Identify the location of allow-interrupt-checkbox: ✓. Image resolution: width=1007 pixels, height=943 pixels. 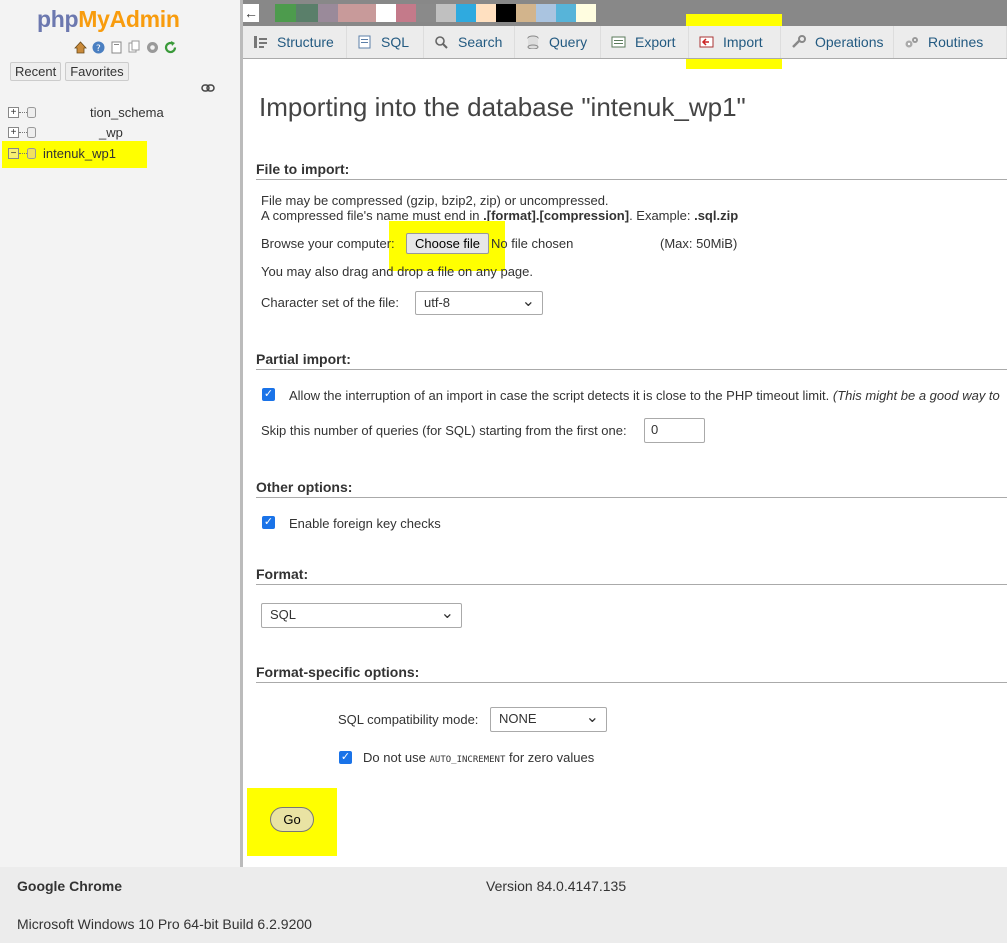
(268, 394).